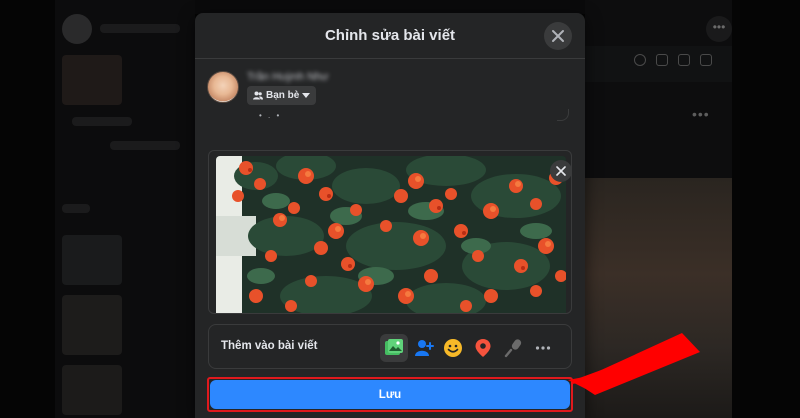  What do you see at coordinates (387, 91) in the screenshot?
I see `author-row: Trần Huỳnh Như Bạn bè` at bounding box center [387, 91].